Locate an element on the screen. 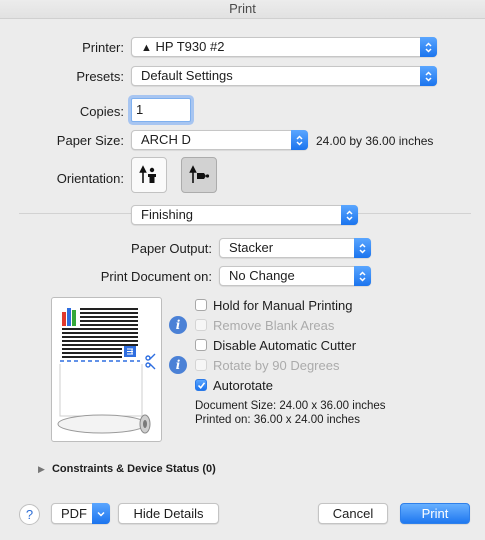 The height and width of the screenshot is (540, 485). orientation-portrait-button is located at coordinates (149, 175).